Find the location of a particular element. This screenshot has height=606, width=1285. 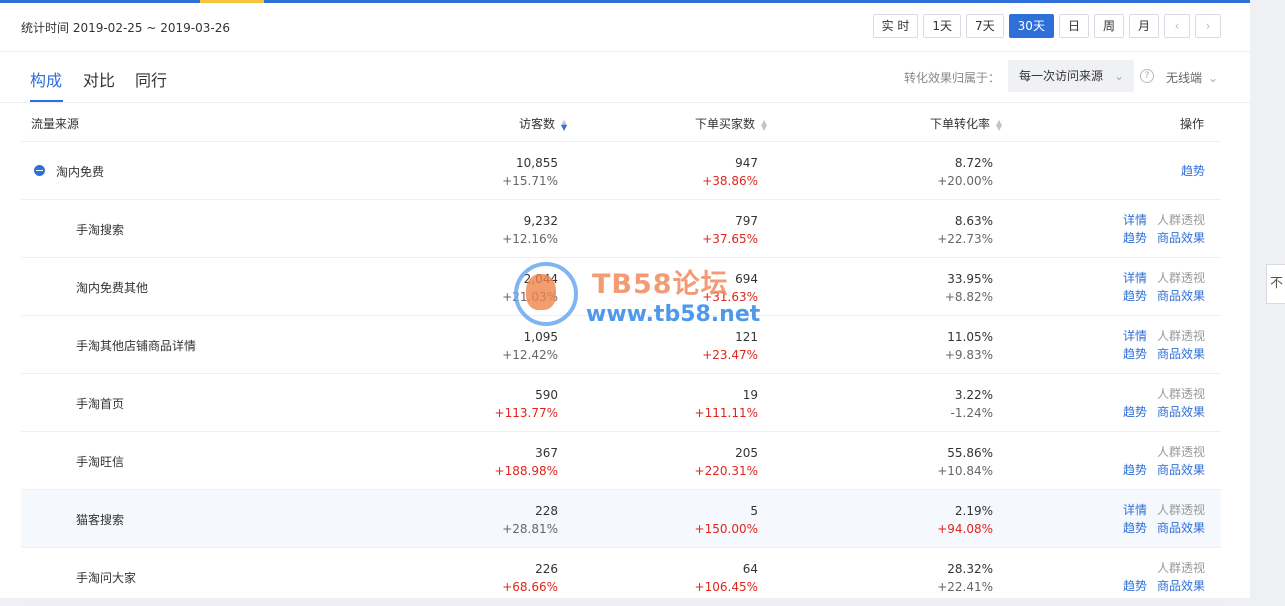

visitors-cell: 590 +113.77% is located at coordinates (526, 404).